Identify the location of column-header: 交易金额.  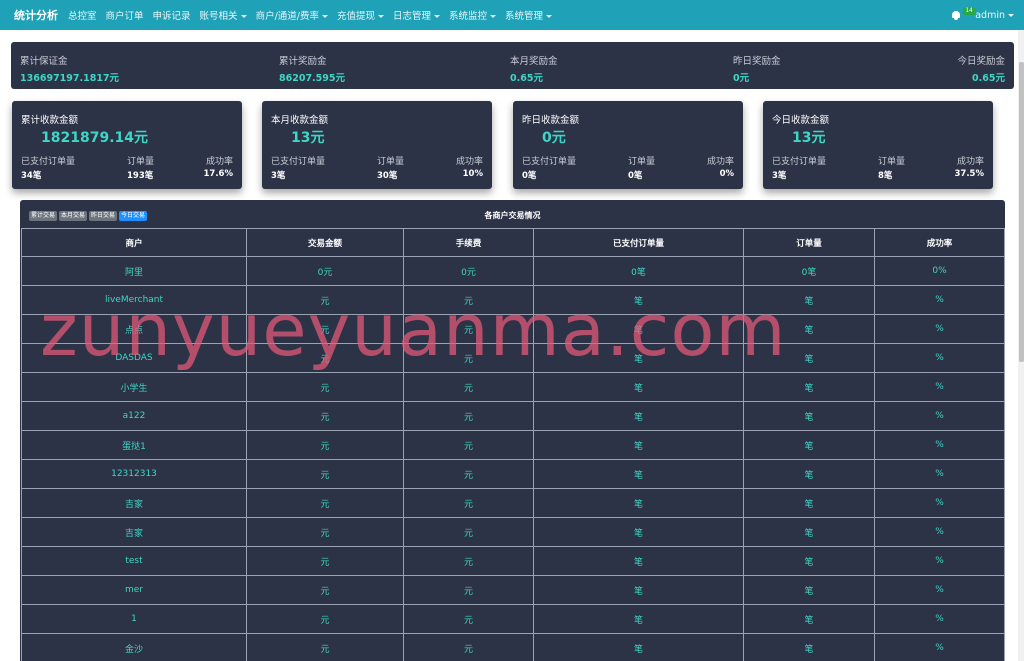
(325, 242).